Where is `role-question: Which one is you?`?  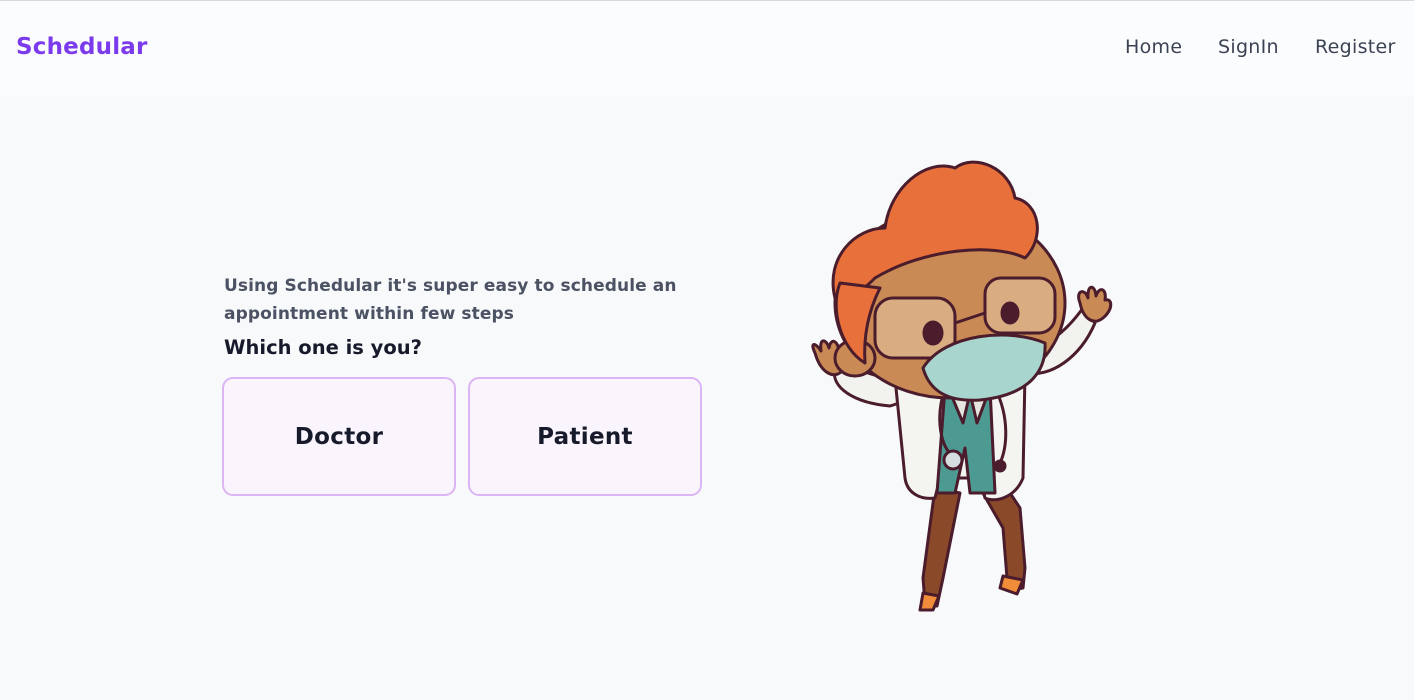
role-question: Which one is you? is located at coordinates (323, 347).